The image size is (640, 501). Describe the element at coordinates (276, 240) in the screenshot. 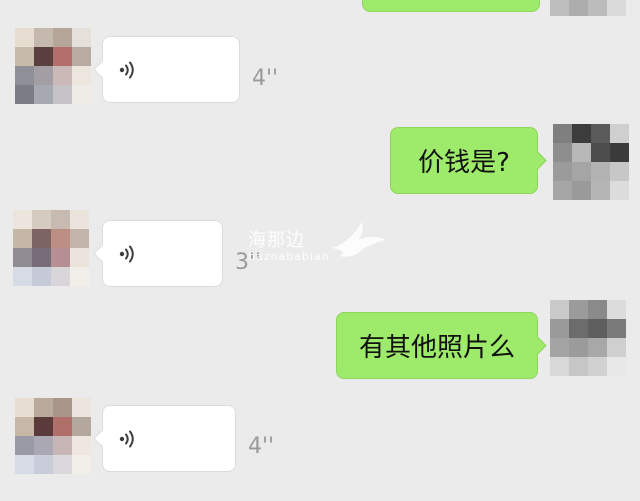

I see `watermark-title: 海那边` at that location.